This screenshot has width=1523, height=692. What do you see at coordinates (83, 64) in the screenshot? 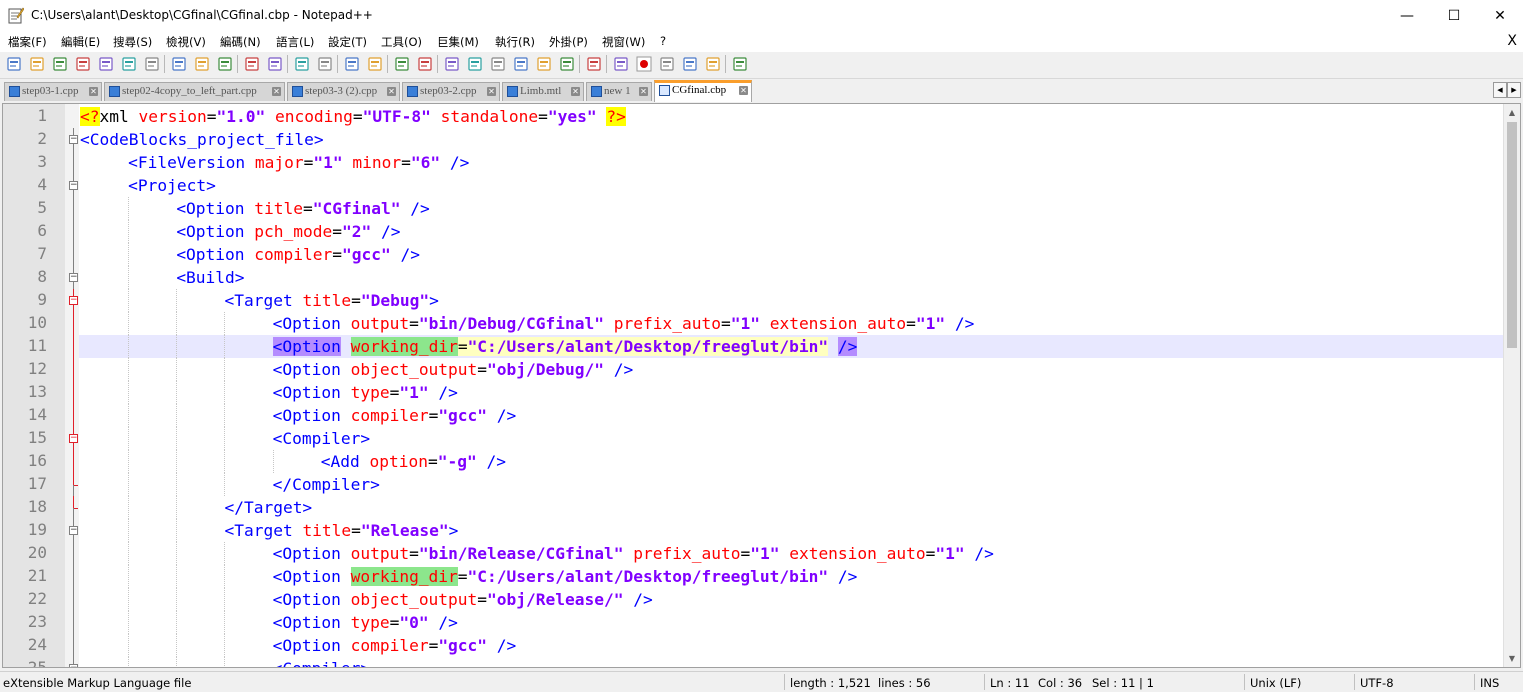
I see `save-all-icon` at bounding box center [83, 64].